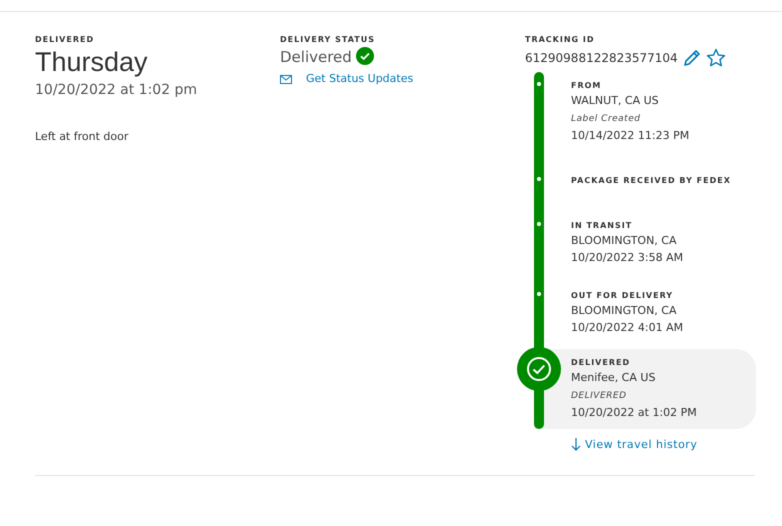  What do you see at coordinates (586, 86) in the screenshot?
I see `step-title: FROM` at bounding box center [586, 86].